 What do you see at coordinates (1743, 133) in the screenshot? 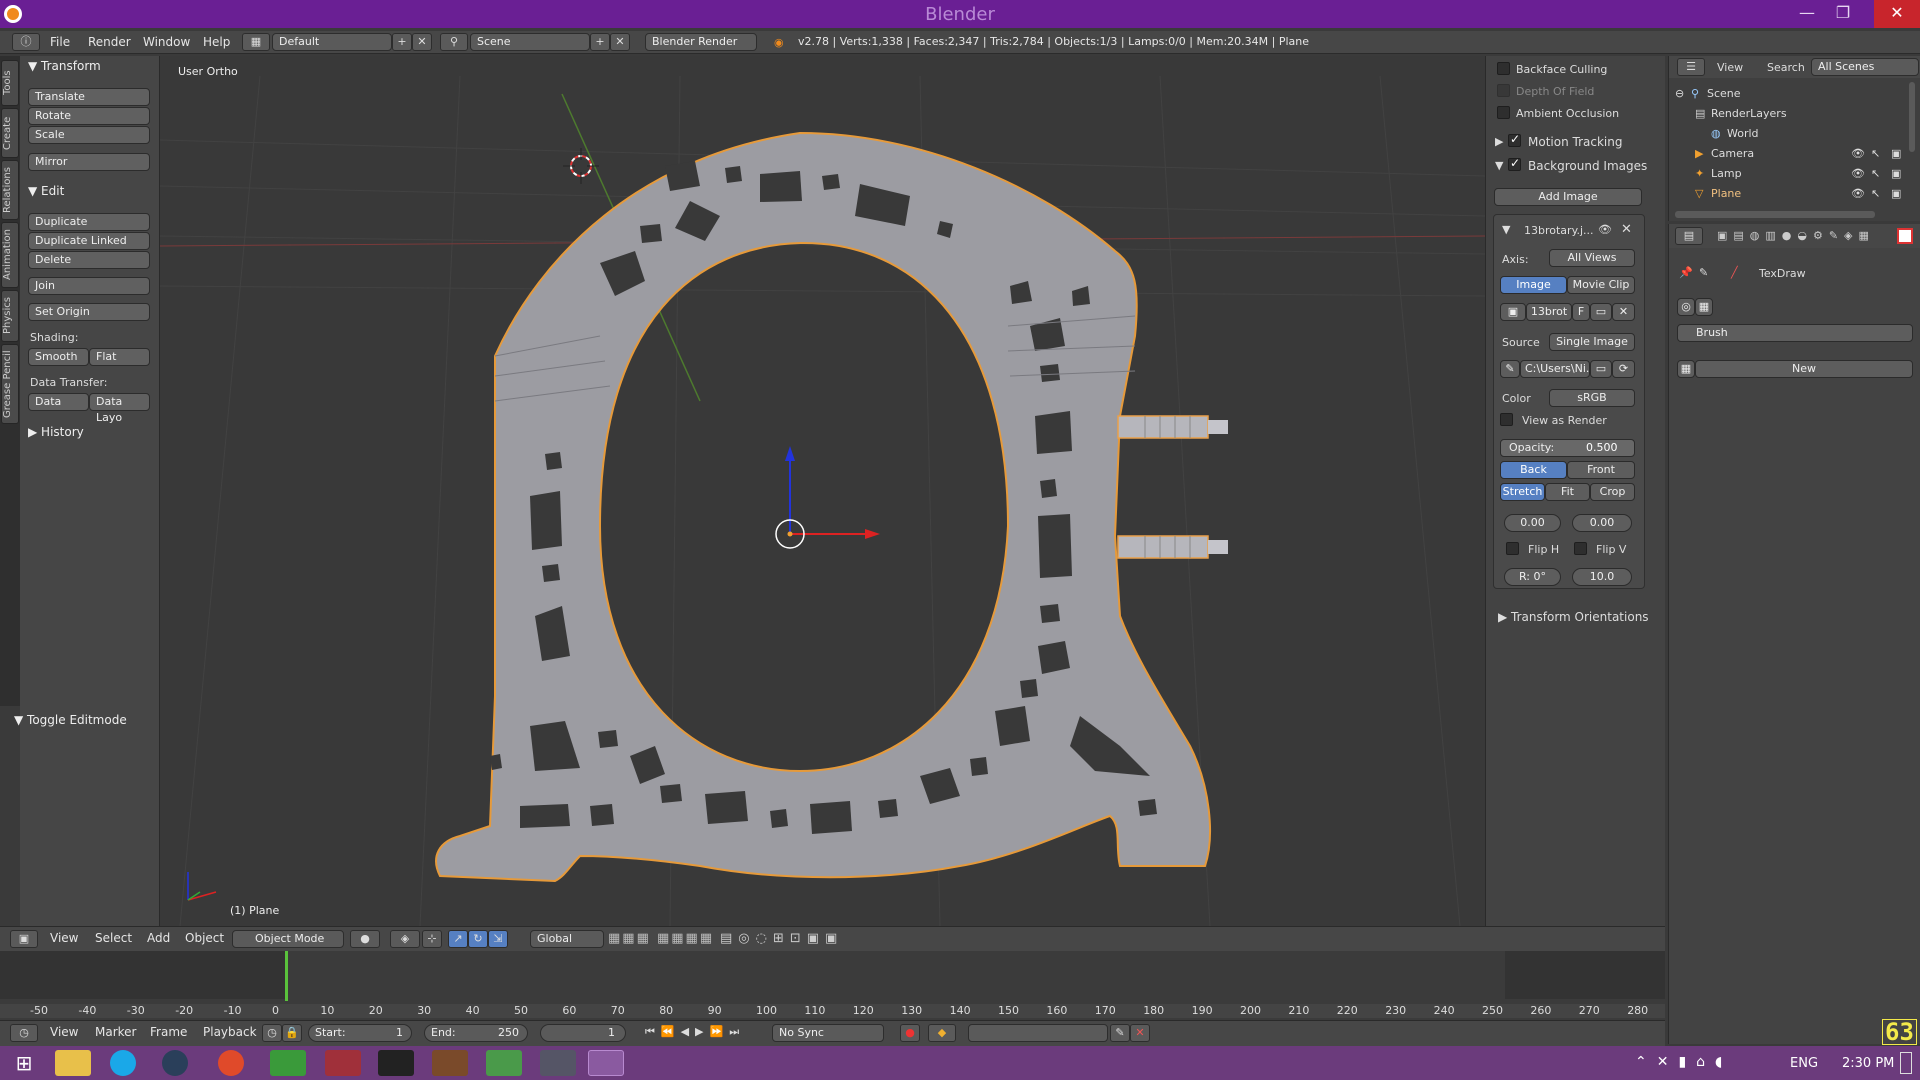
I see `outliner-item-world: World` at bounding box center [1743, 133].